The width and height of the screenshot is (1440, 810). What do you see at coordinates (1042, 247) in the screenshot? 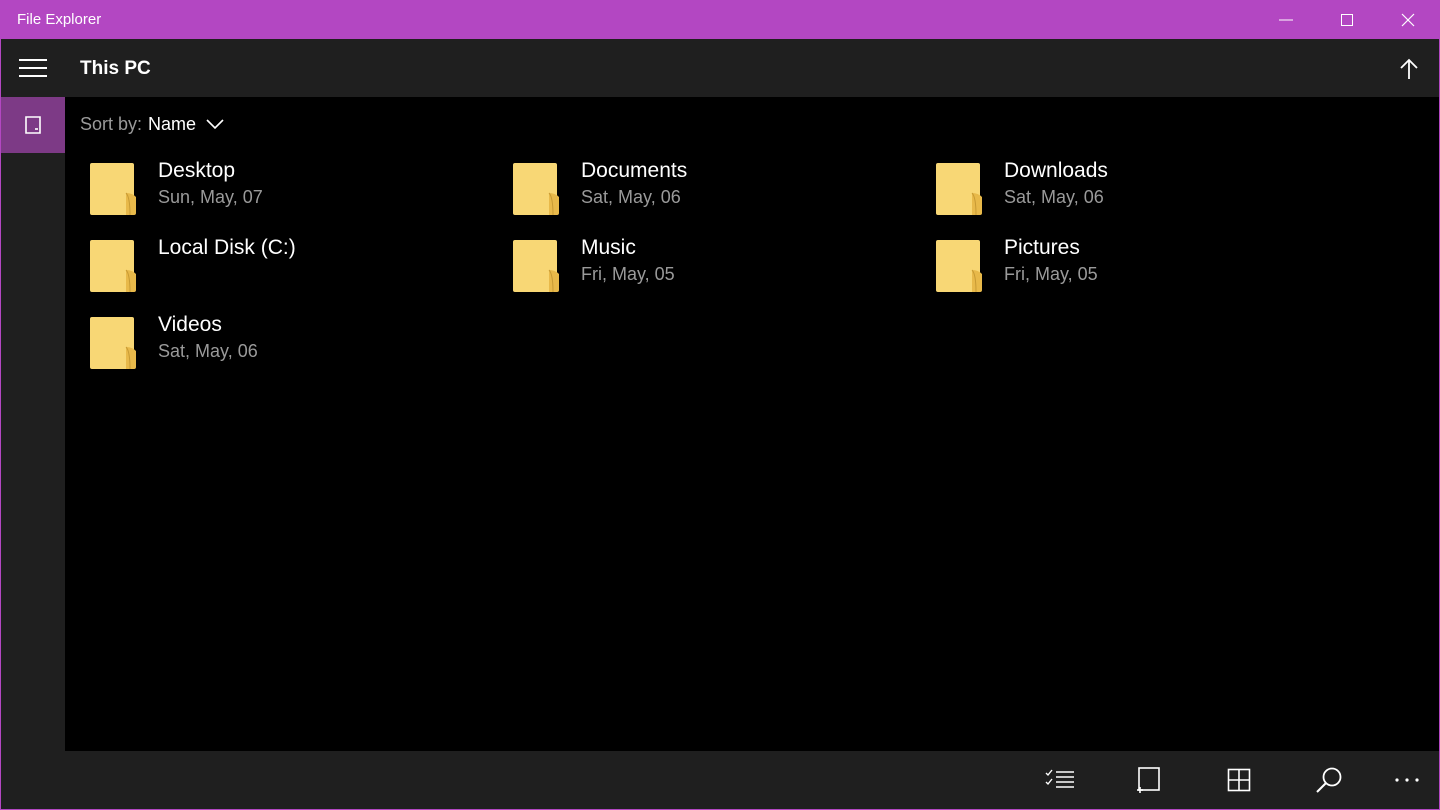
I see `folder-name: Pictures` at bounding box center [1042, 247].